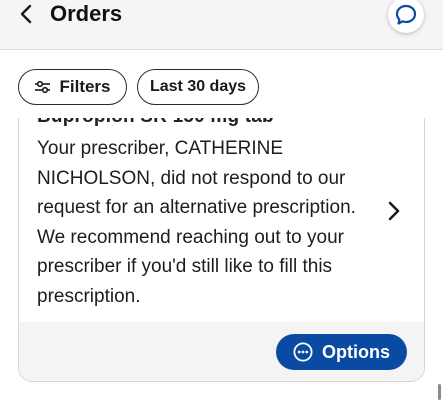  Describe the element at coordinates (356, 351) in the screenshot. I see `options-label: Options` at that location.